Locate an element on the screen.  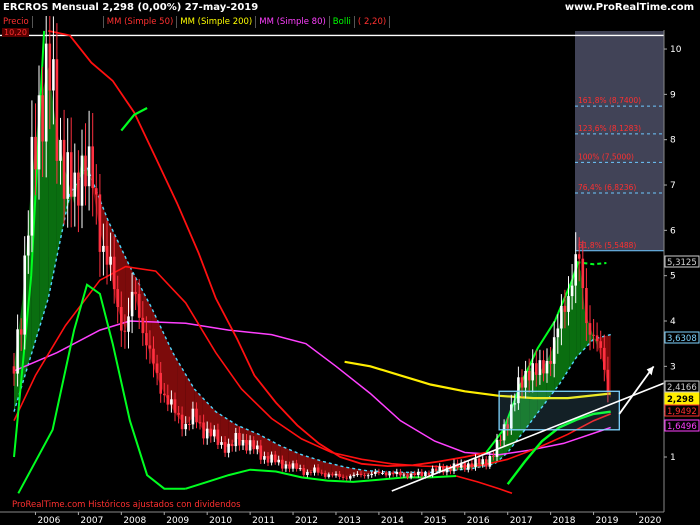
legend-item: MM (Simple 50) is located at coordinates (141, 22).